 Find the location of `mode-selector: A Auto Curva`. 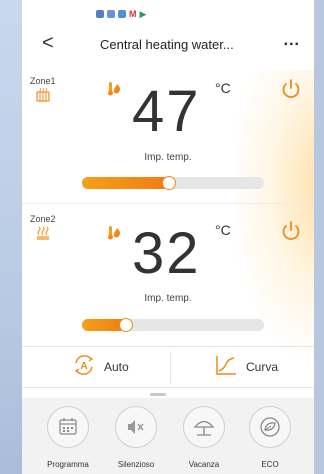

mode-selector: A Auto Curva is located at coordinates (168, 367).